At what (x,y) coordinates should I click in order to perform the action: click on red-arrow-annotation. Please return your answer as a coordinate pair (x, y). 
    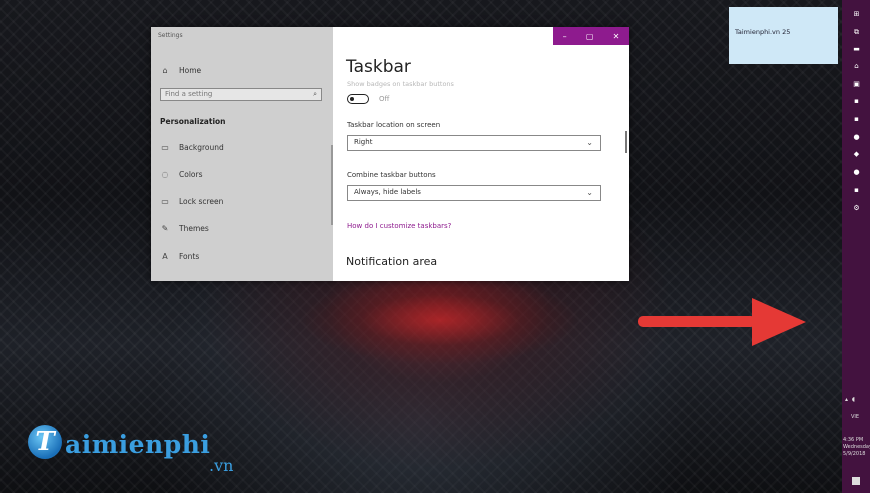
    Looking at the image, I should click on (722, 322).